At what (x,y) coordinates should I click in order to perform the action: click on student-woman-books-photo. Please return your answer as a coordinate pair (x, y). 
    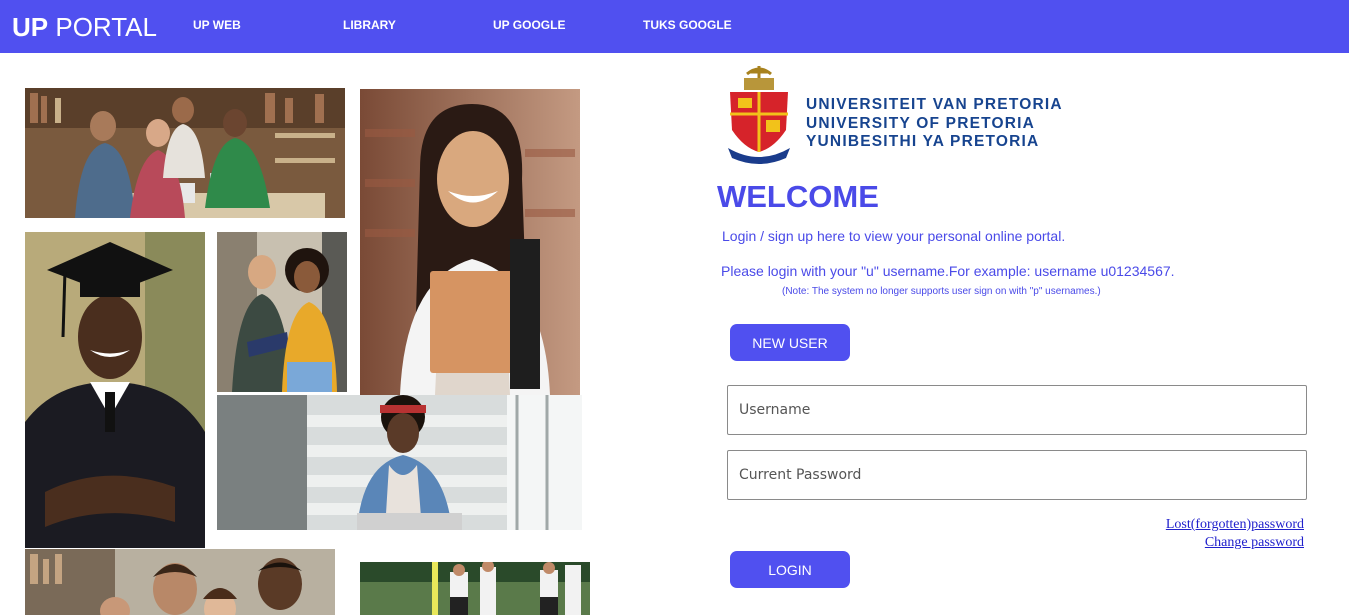
    Looking at the image, I should click on (470, 242).